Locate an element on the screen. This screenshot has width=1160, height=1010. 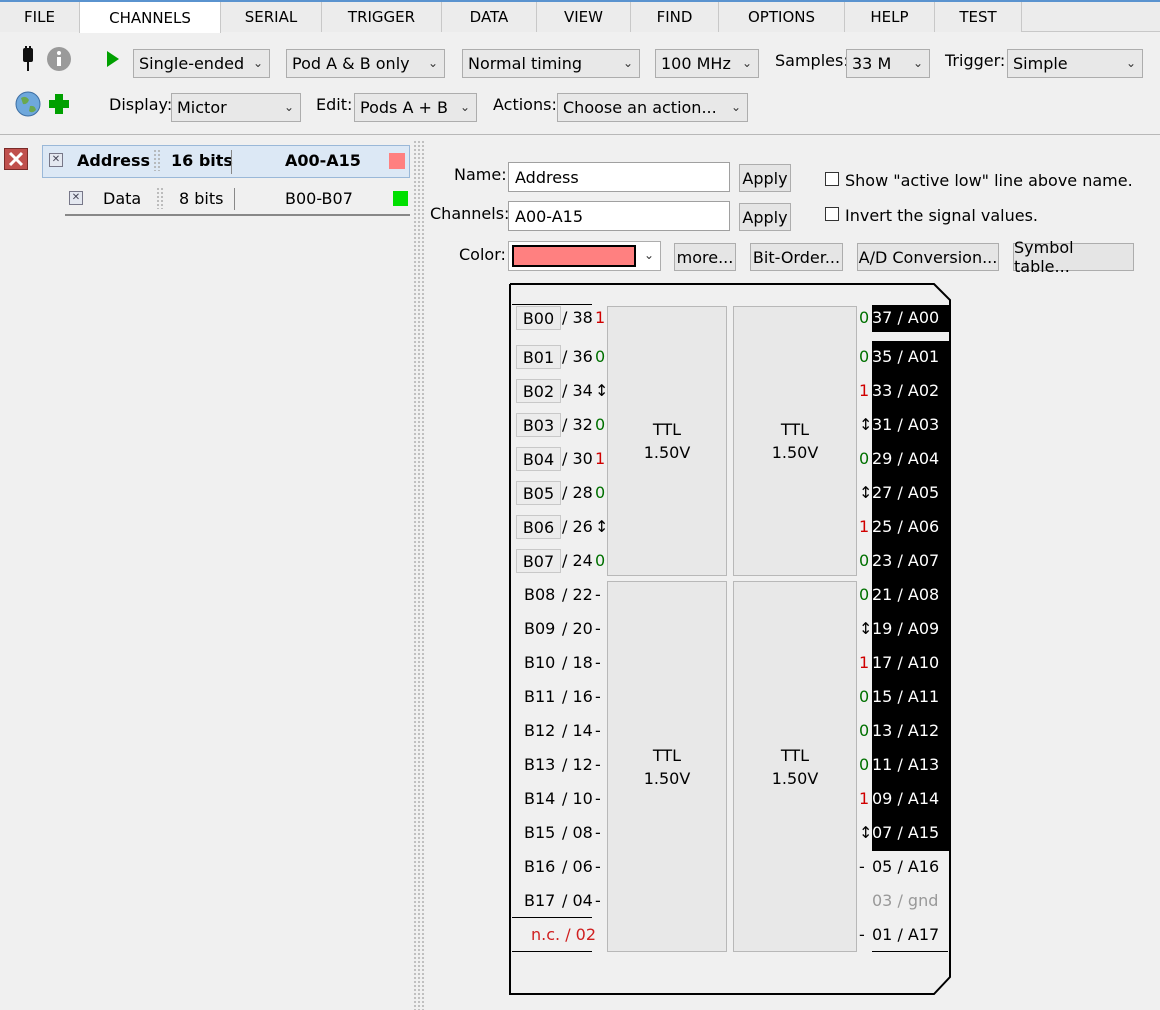
pin-label: 21 / A08 is located at coordinates (905, 594).